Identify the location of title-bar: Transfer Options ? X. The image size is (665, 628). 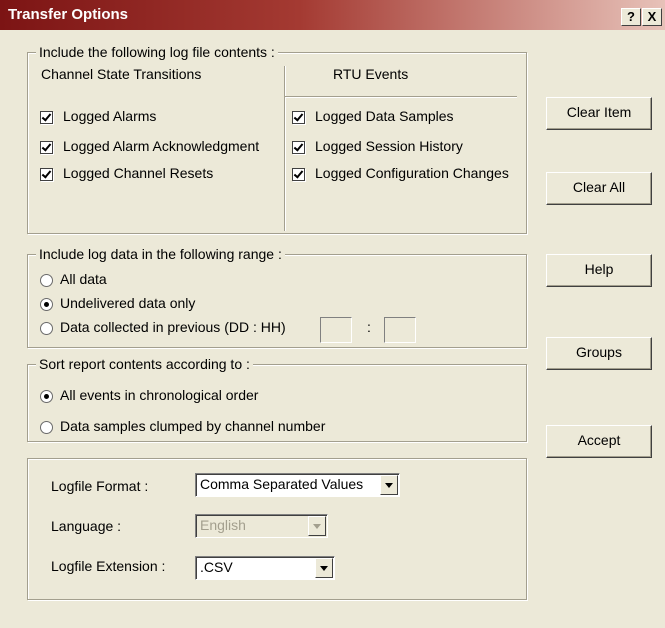
(332, 15).